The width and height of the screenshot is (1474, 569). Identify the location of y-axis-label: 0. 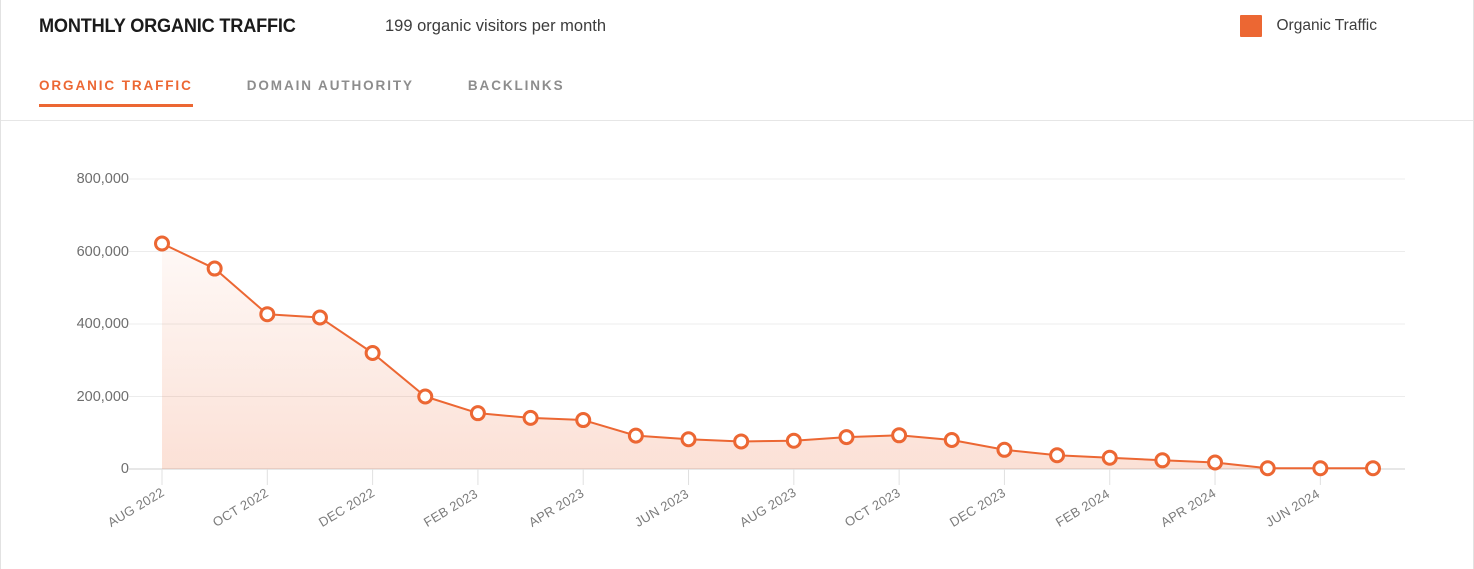
(124, 469).